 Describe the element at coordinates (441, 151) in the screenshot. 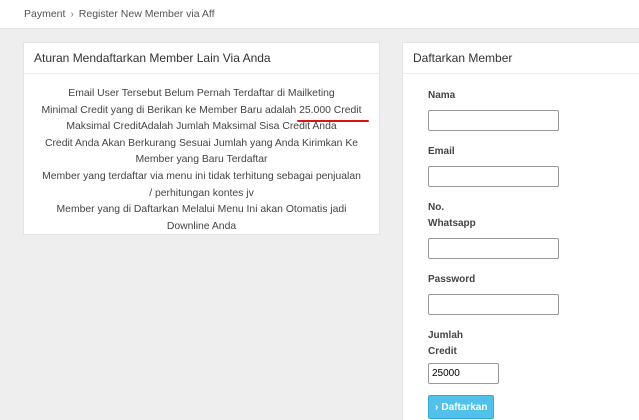

I see `email-label: Email` at that location.